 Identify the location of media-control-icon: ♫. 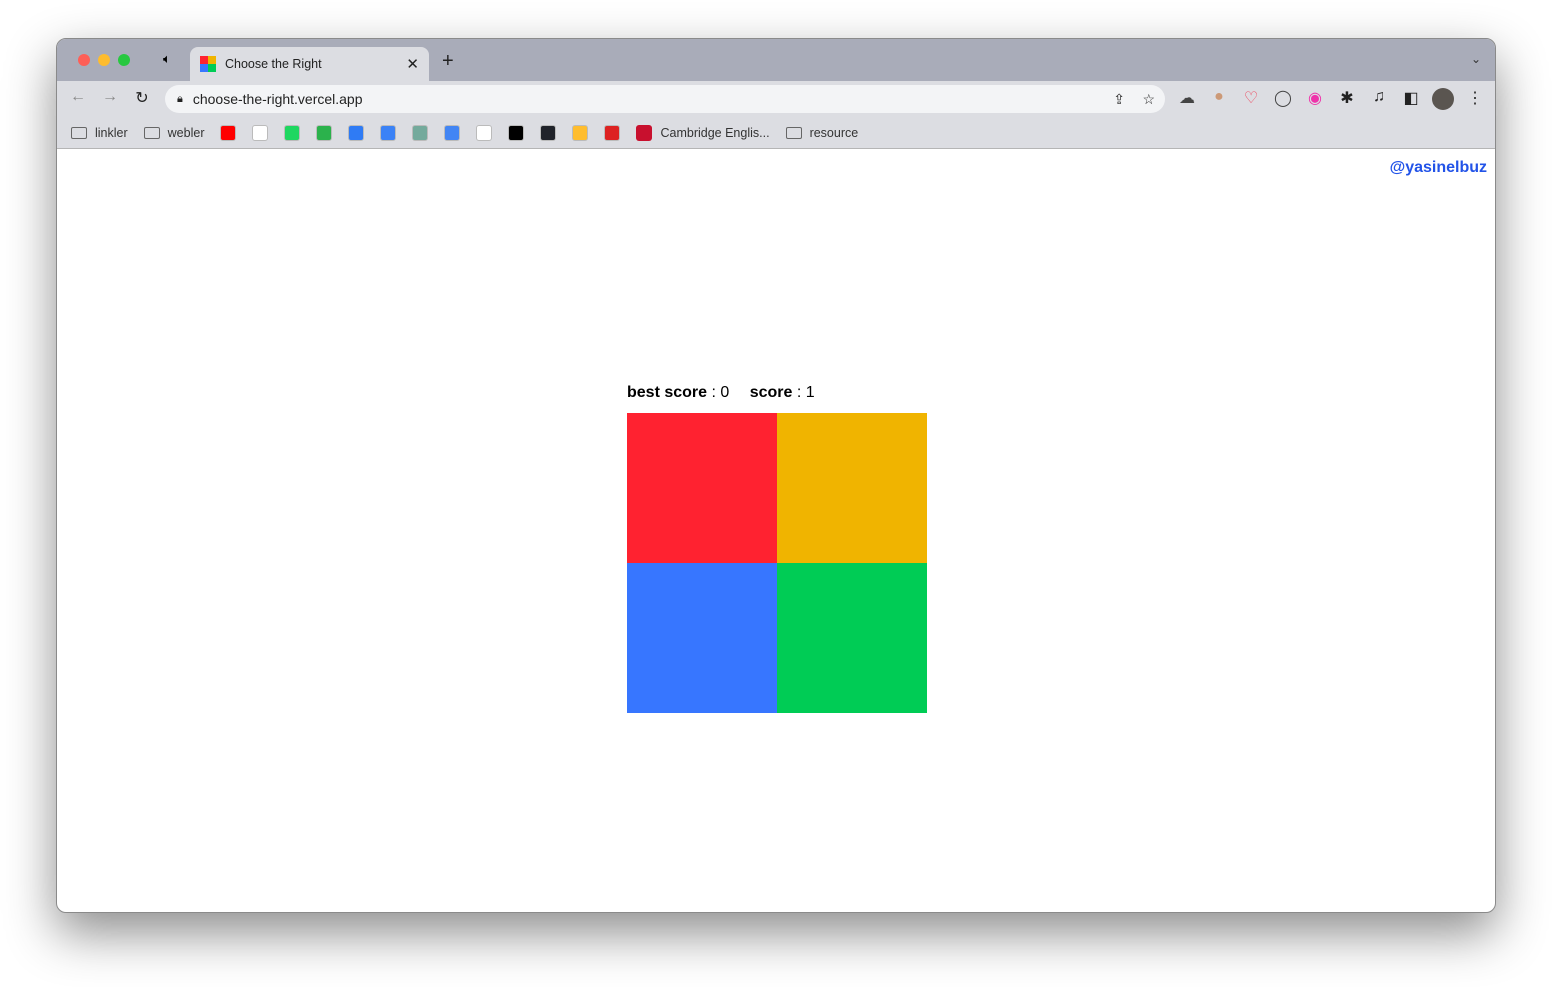
(1379, 97).